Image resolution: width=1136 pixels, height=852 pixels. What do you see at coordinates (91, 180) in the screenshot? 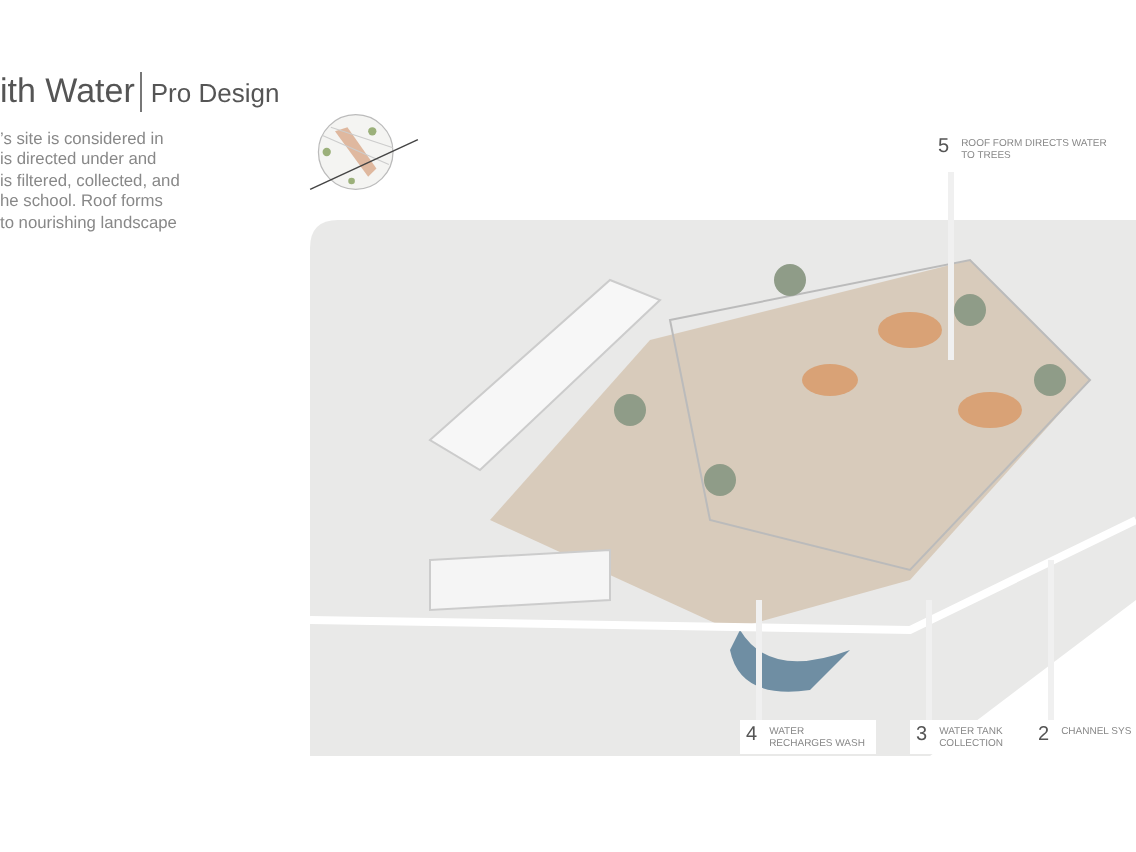
I see `description-paragraph: ’s site is considered in is directed under and is filtered, collected, and he school. Roof forms to nourishing landscape` at bounding box center [91, 180].